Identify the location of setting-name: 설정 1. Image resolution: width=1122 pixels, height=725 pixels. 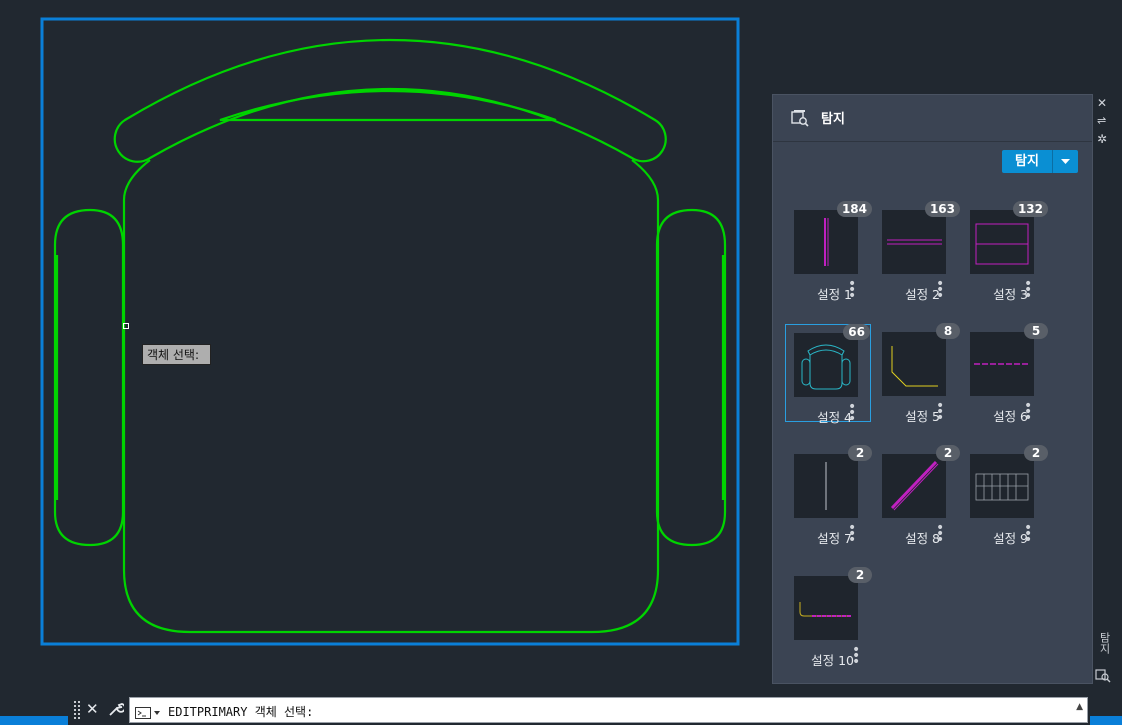
(834, 294).